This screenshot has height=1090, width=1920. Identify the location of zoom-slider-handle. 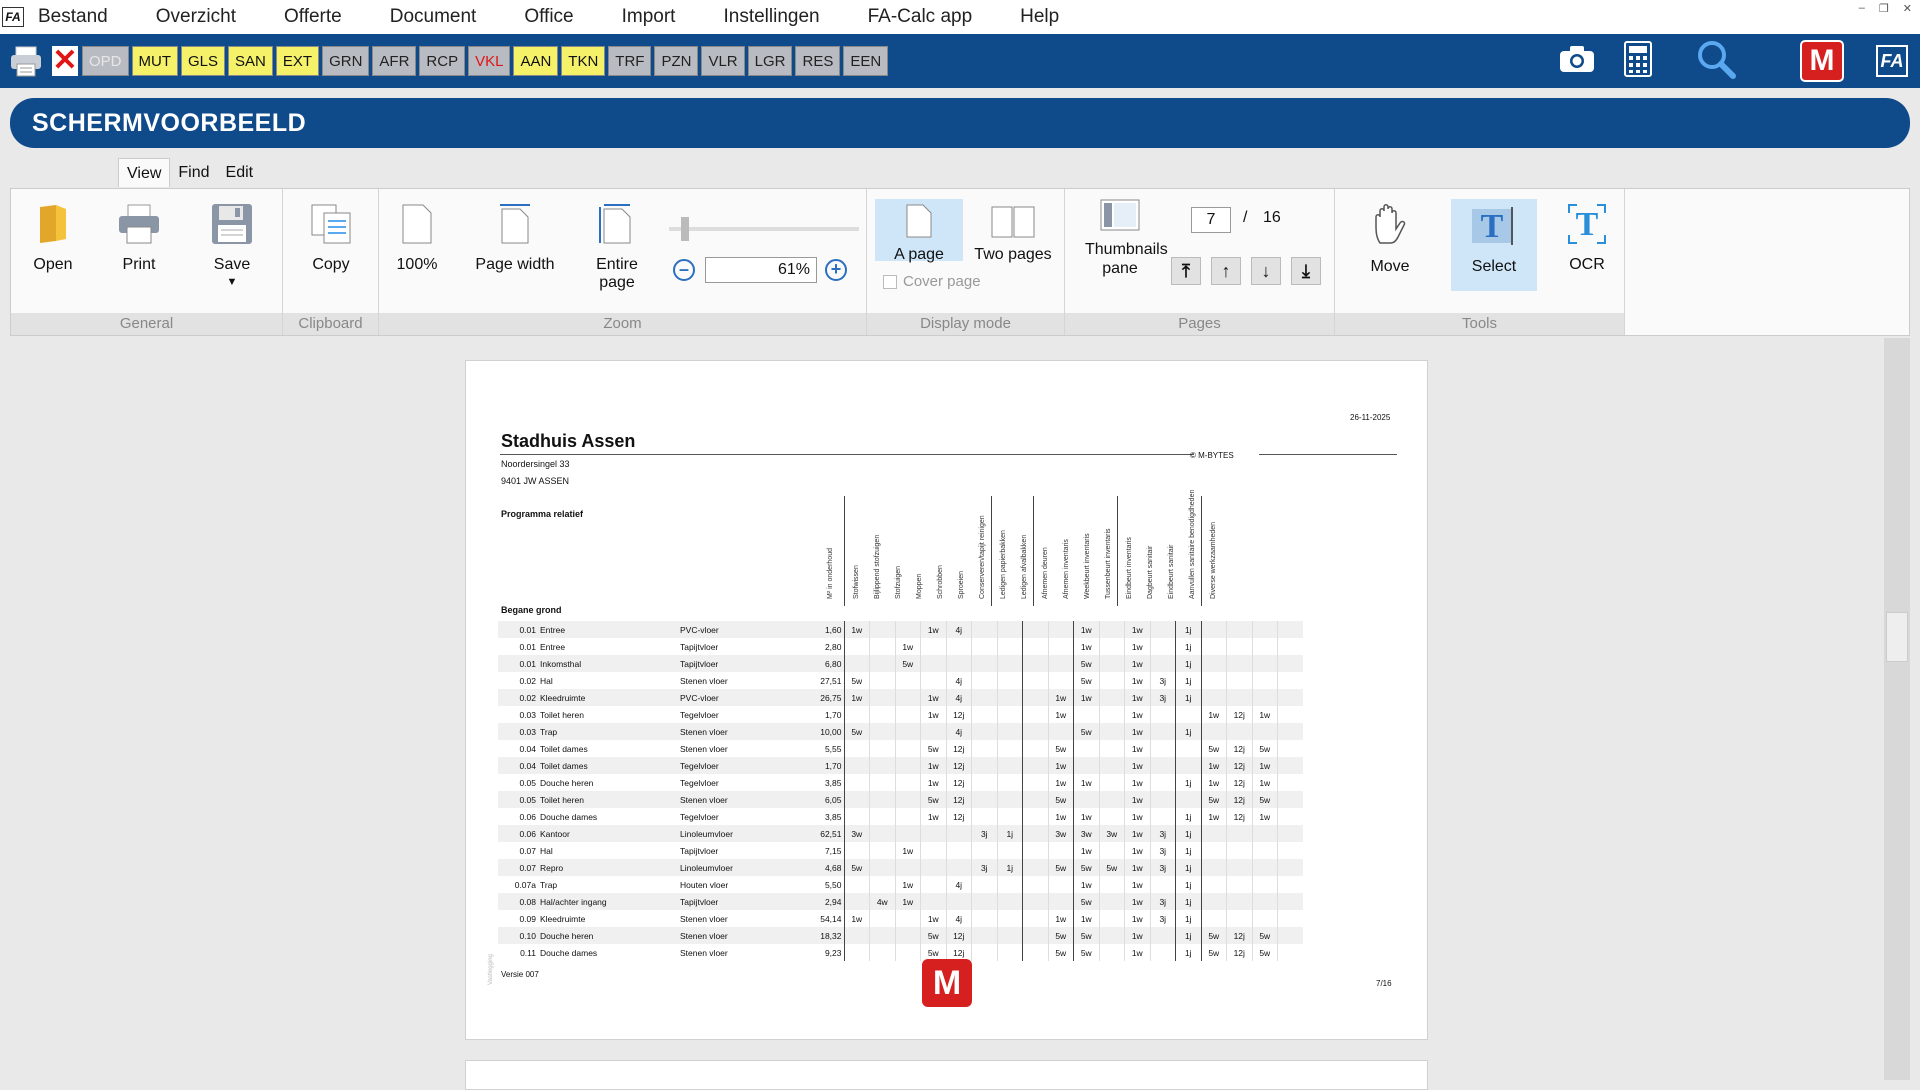
(685, 229).